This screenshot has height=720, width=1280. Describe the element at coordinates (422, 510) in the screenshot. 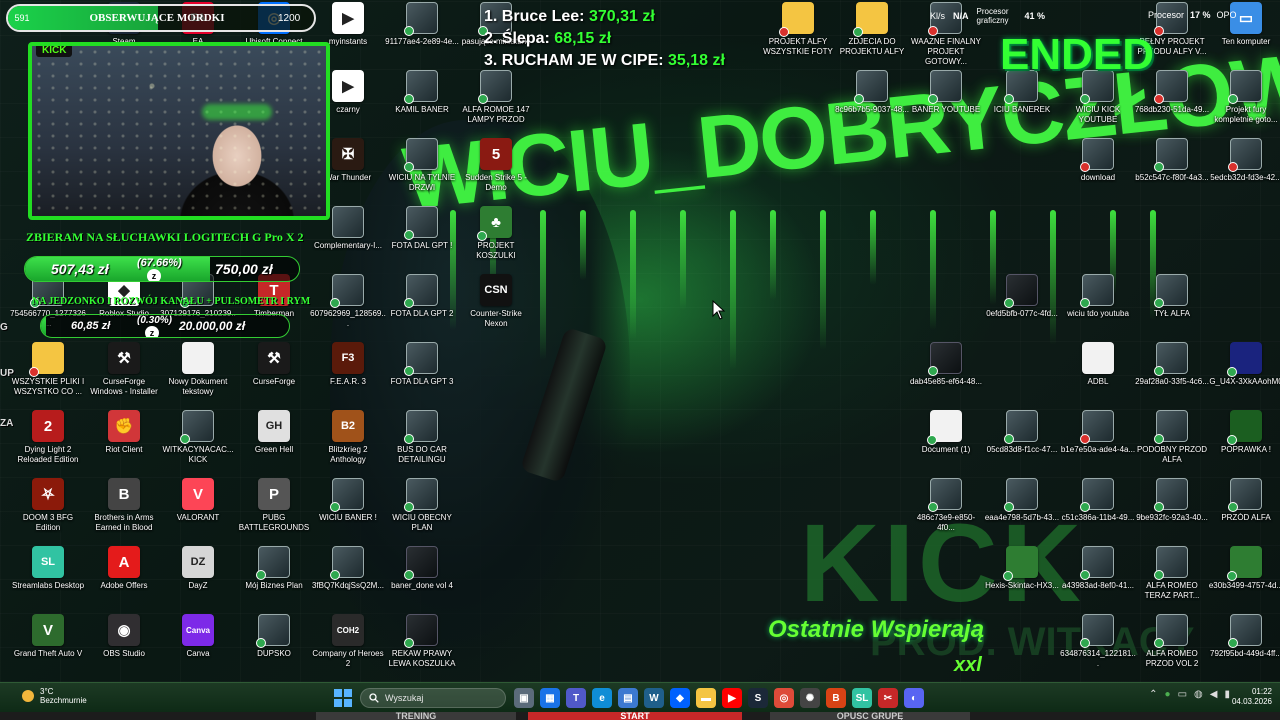

I see `desktop-icon-wiciuobecny: WICIU OBECNY PLAN` at that location.